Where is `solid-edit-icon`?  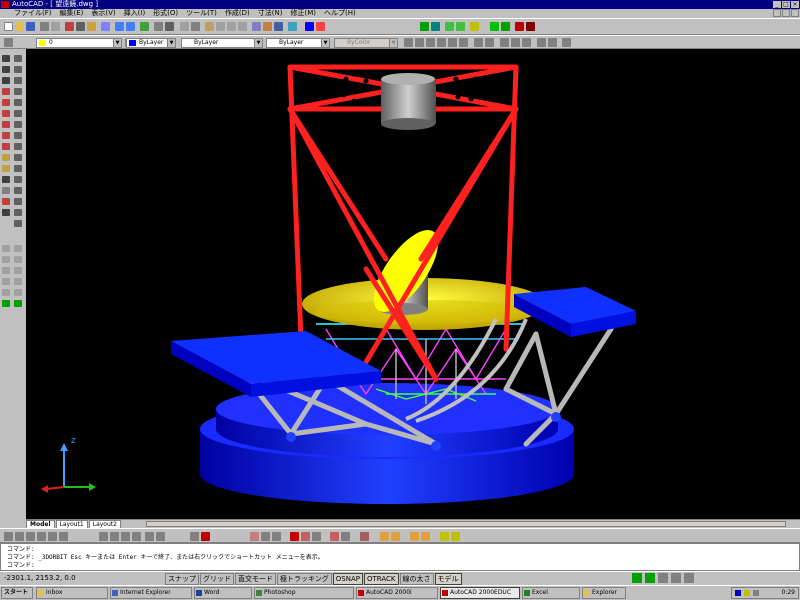 solid-edit-icon is located at coordinates (455, 536).